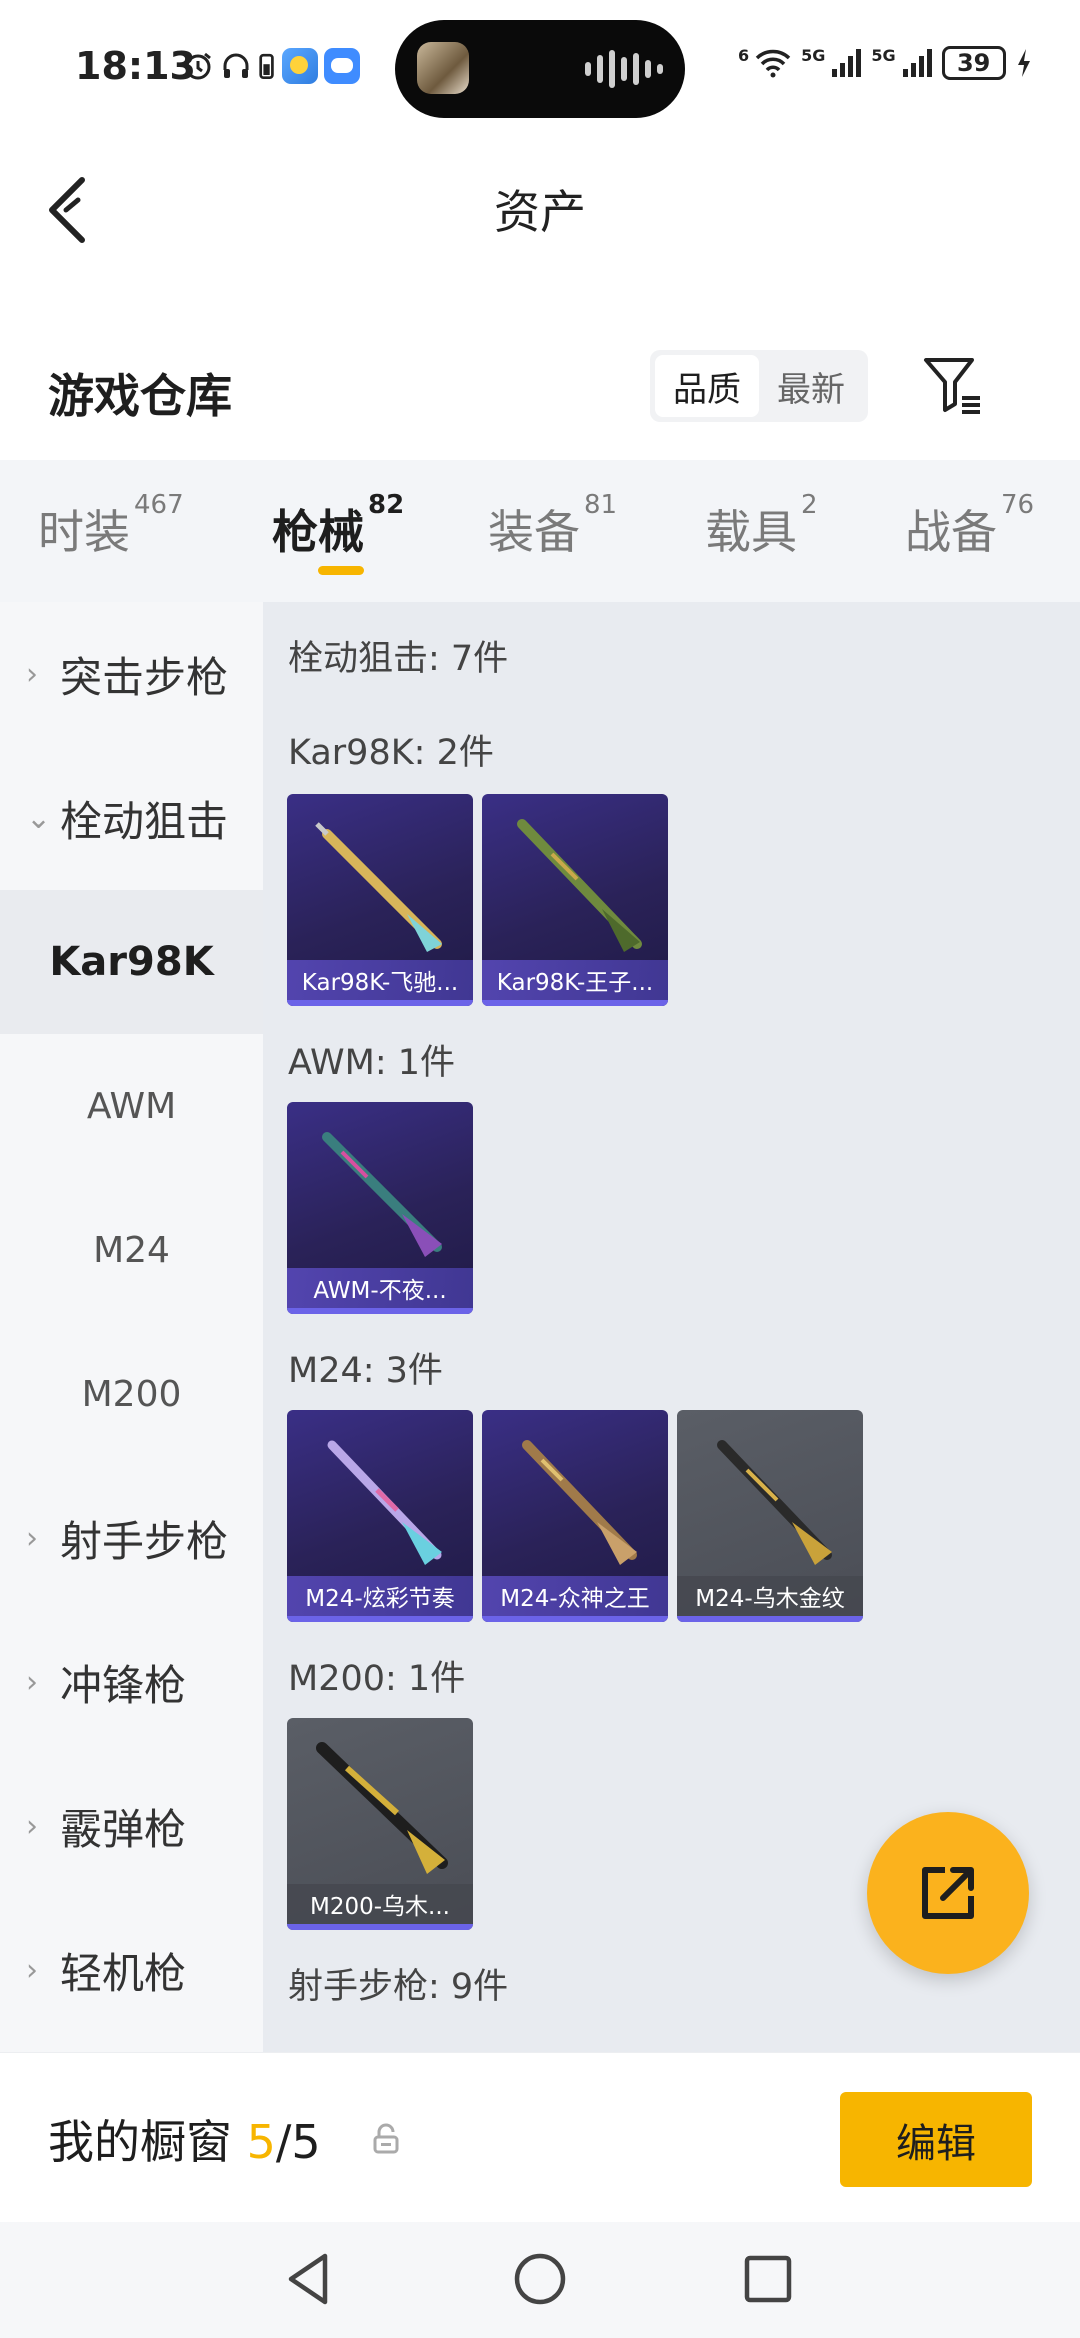 The height and width of the screenshot is (2338, 1080). I want to click on tab-count: 2, so click(809, 505).